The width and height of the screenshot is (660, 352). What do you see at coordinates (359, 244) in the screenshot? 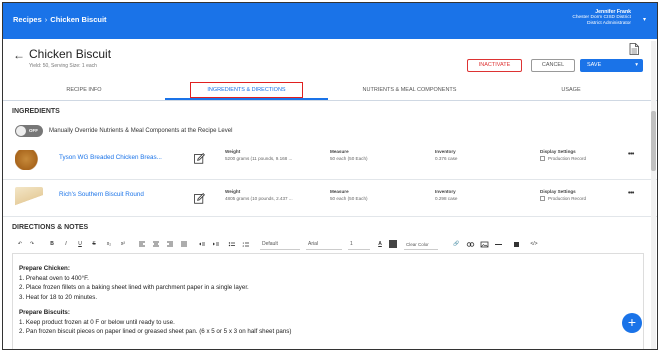
I see `line-height-select: 1` at bounding box center [359, 244].